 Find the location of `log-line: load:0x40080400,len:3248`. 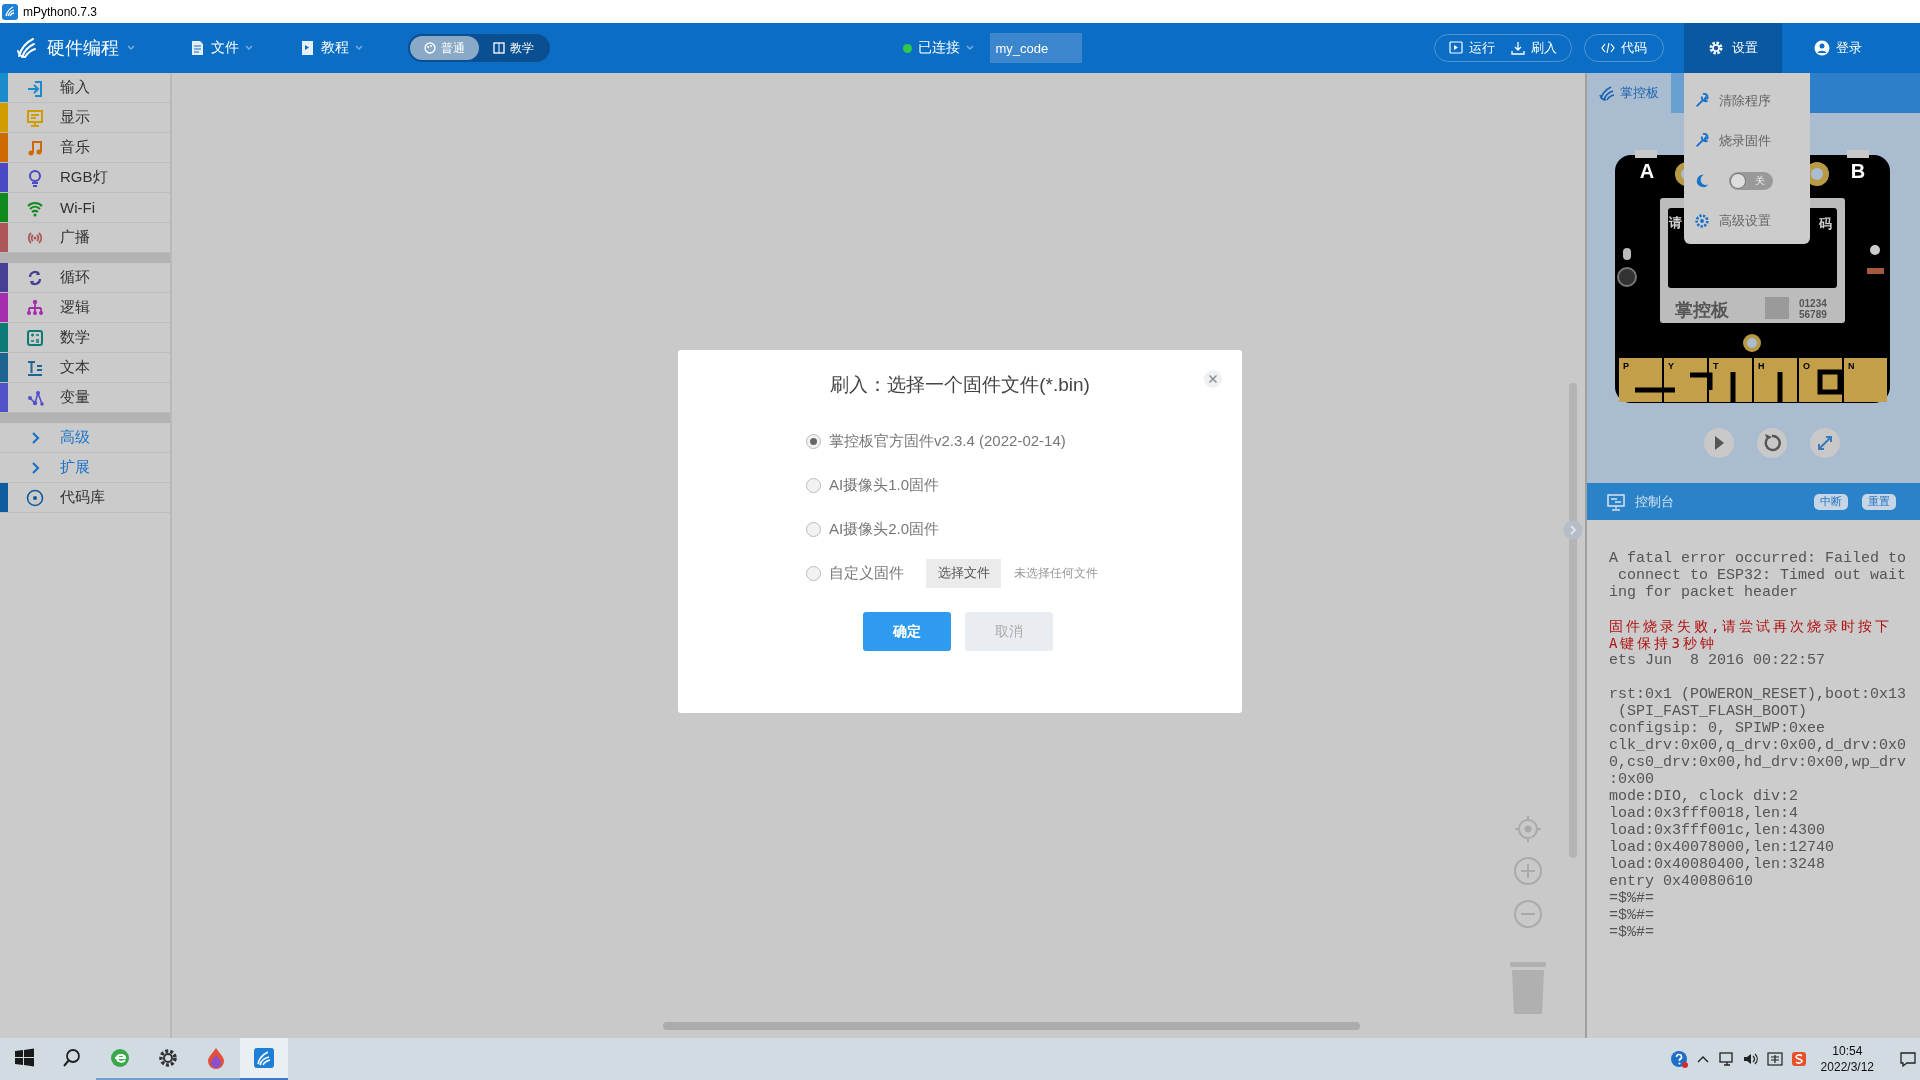

log-line: load:0x40080400,len:3248 is located at coordinates (1718, 864).